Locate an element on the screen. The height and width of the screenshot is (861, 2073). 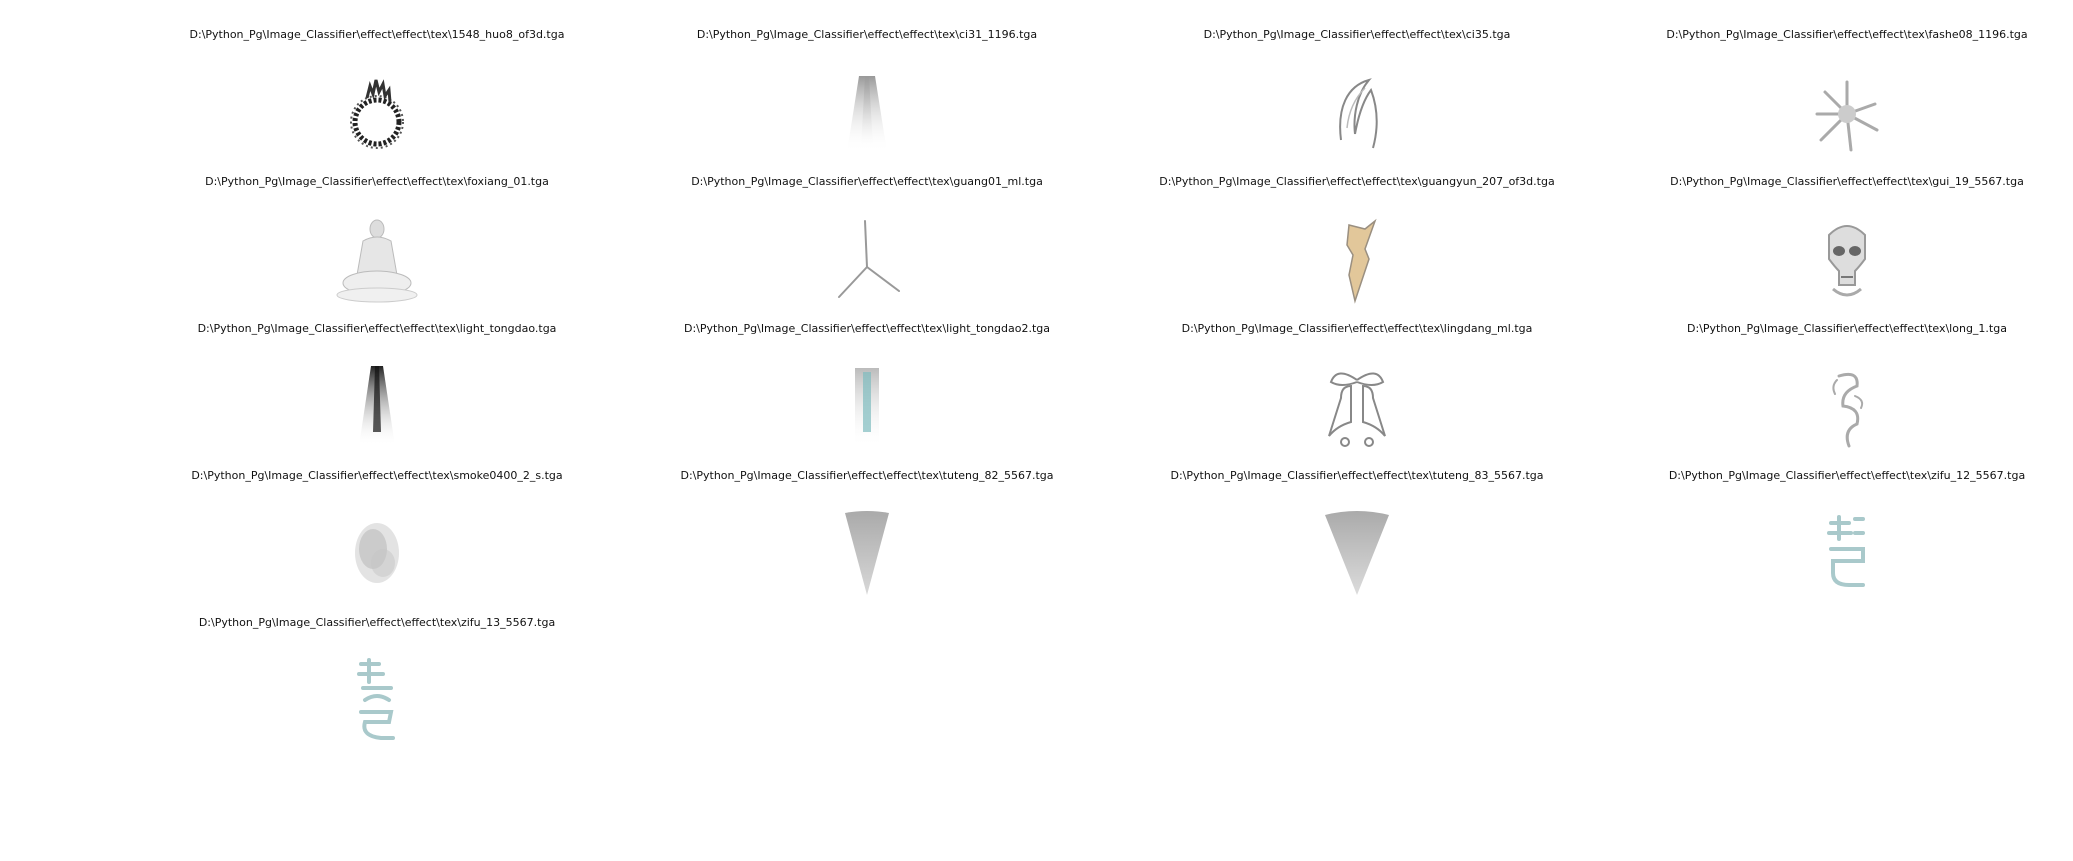
dragon-icon is located at coordinates (1847, 407).